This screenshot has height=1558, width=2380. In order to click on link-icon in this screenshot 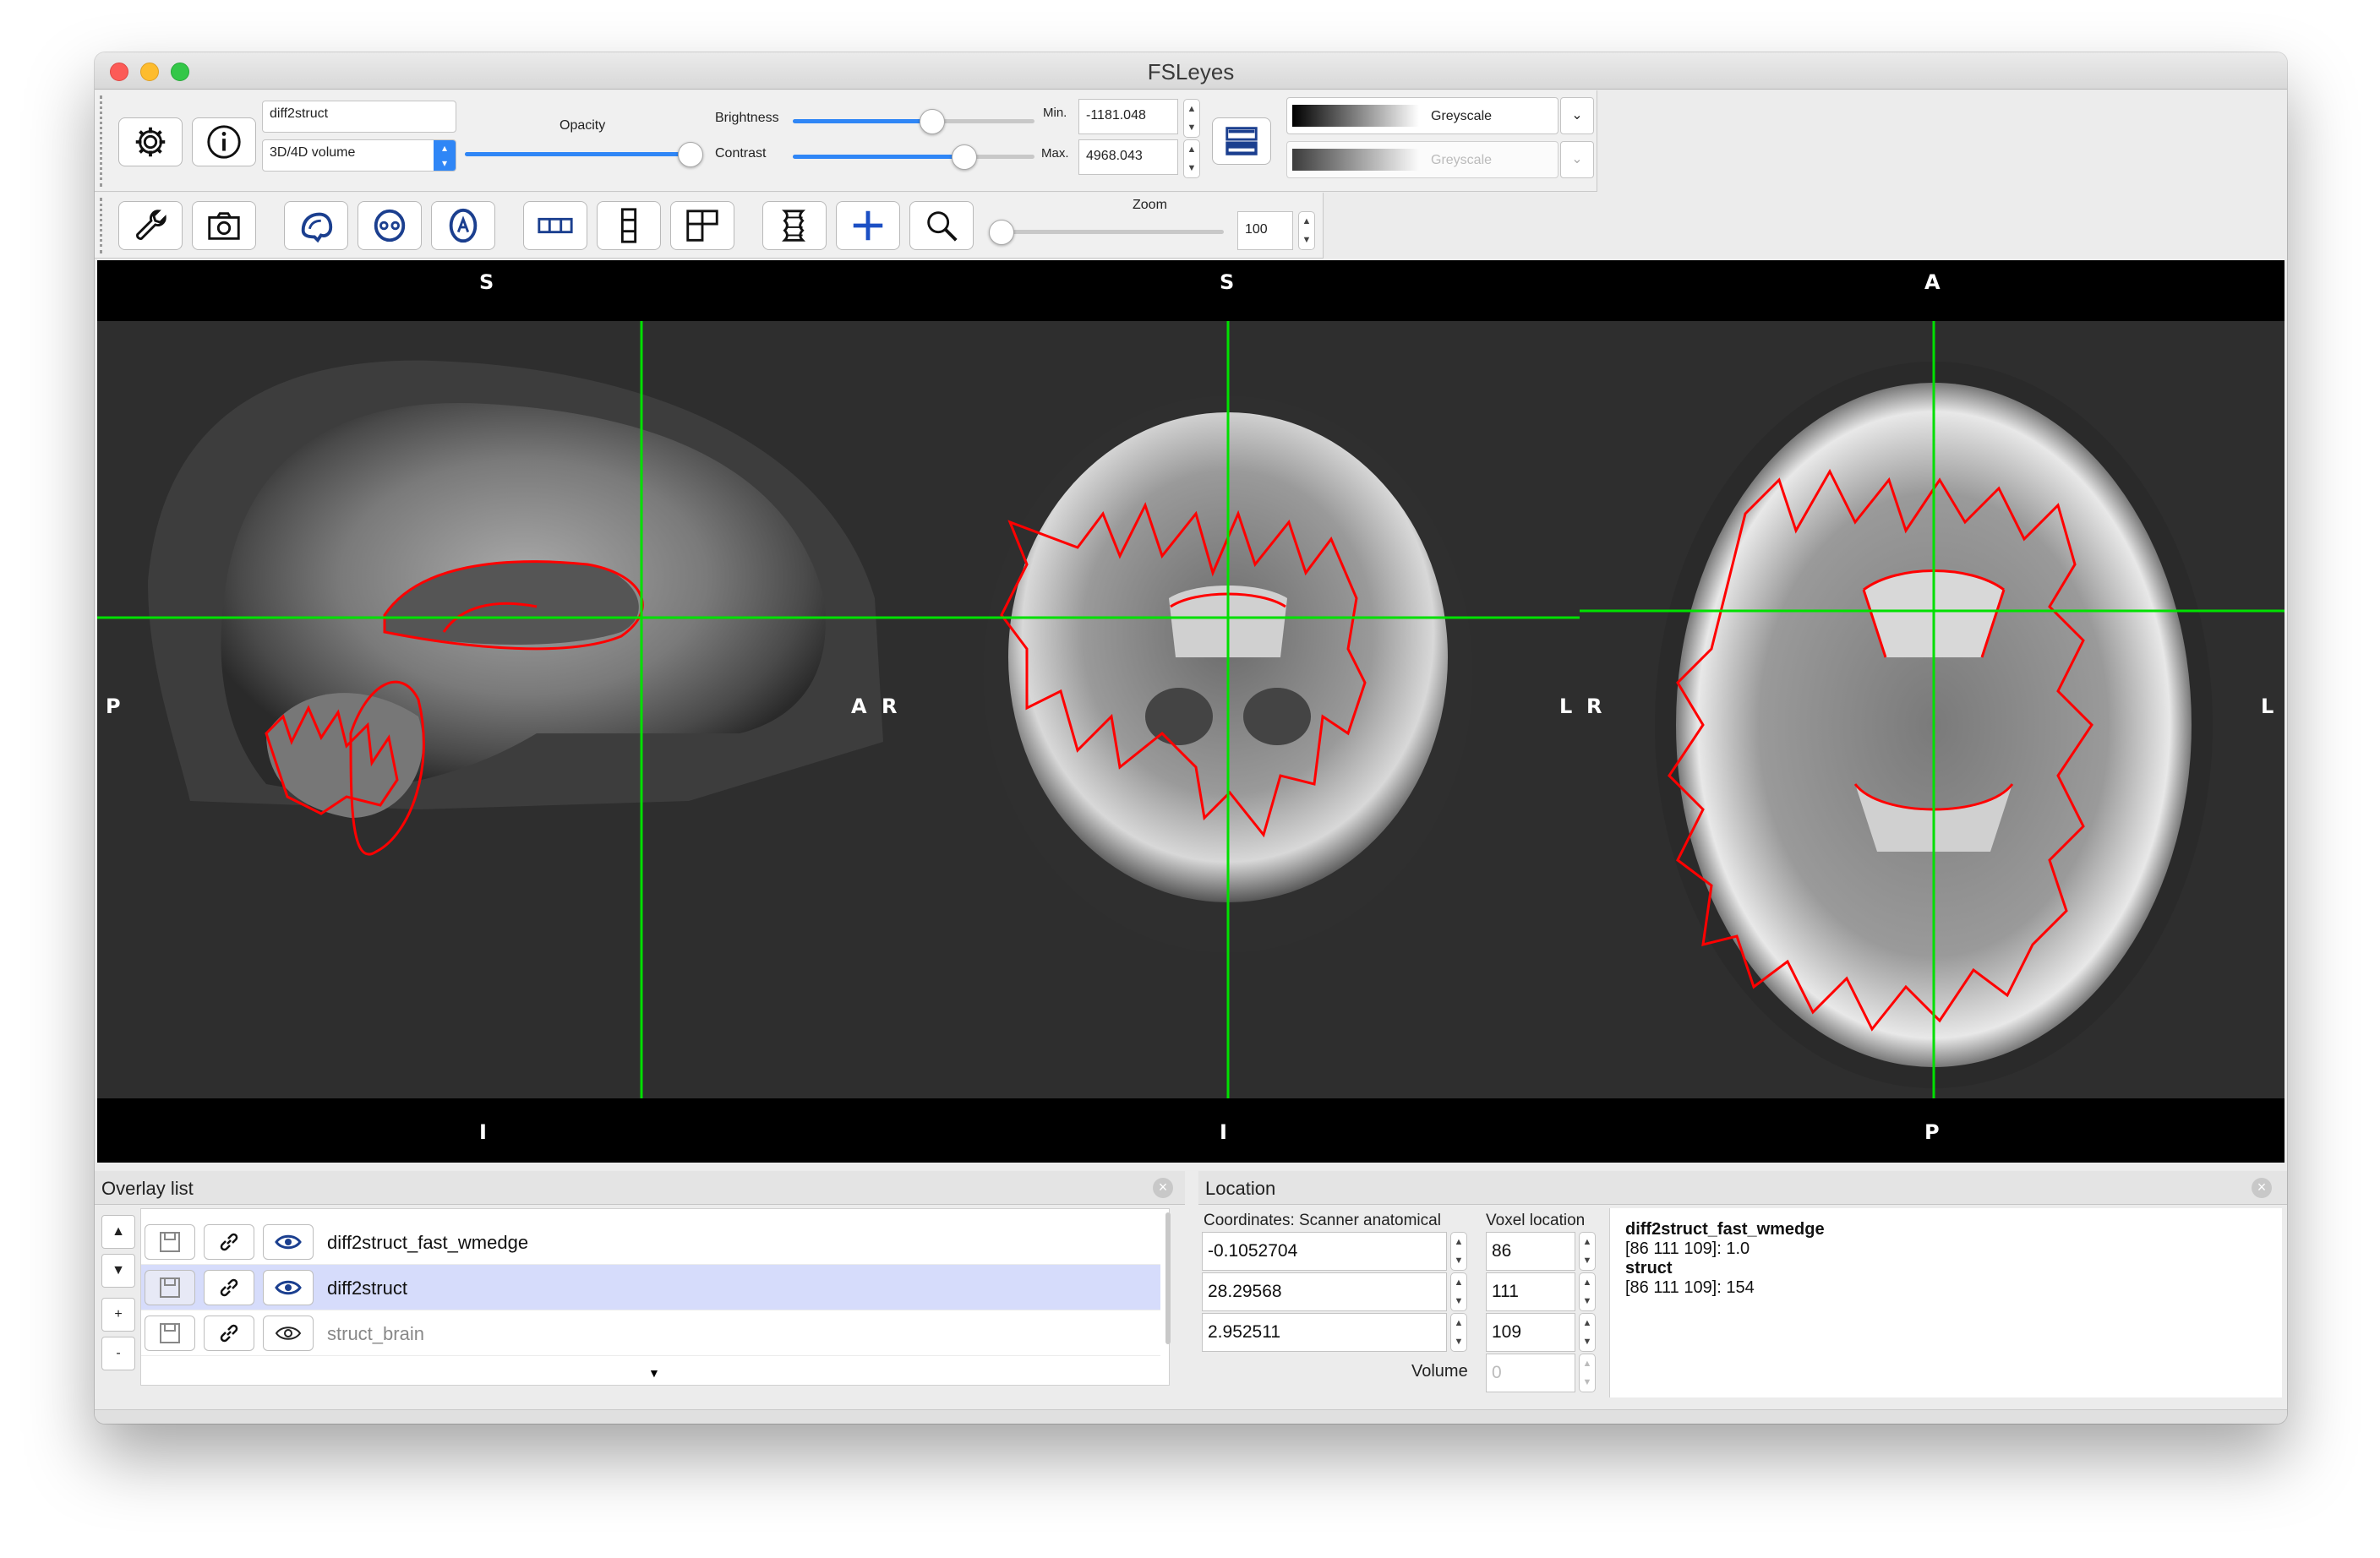, I will do `click(229, 1287)`.